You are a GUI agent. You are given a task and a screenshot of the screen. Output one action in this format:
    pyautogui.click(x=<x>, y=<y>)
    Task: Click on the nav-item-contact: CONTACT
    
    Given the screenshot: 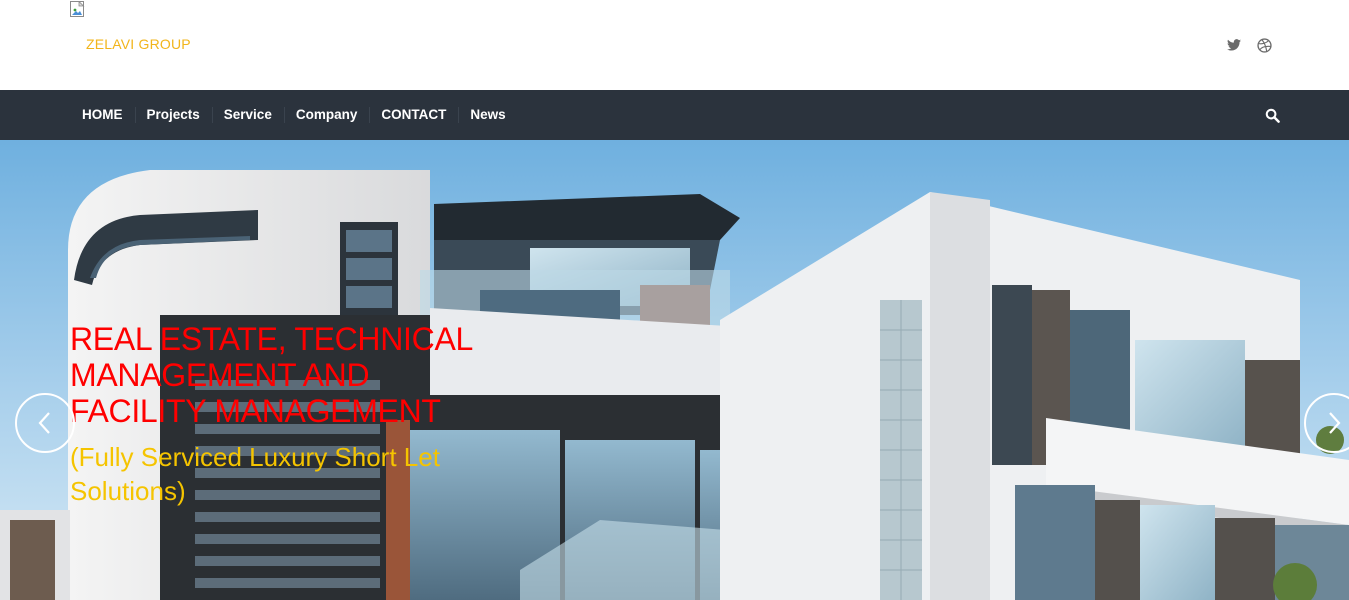 What is the action you would take?
    pyautogui.click(x=413, y=115)
    